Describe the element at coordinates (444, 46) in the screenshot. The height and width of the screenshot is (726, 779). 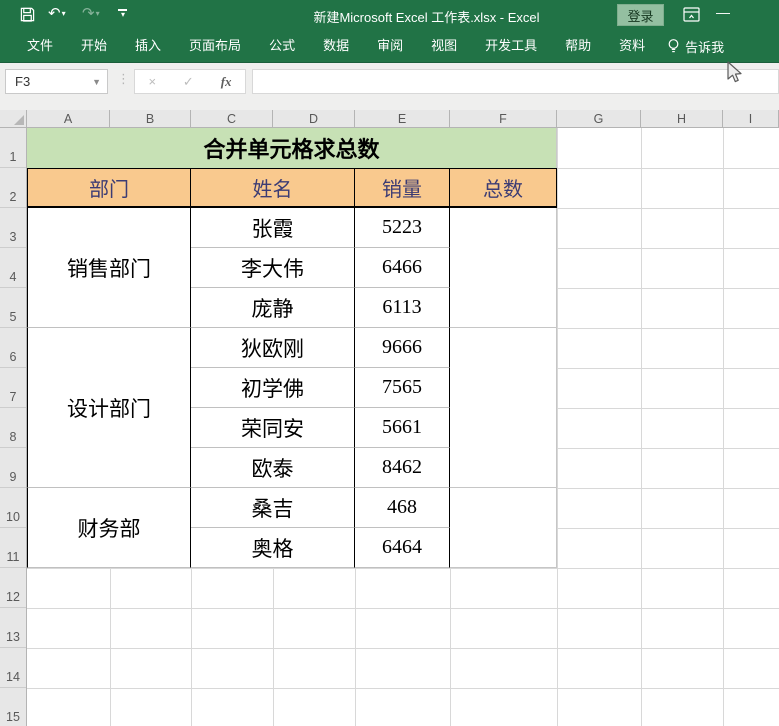
I see `ribbon-tab-view: 视图` at that location.